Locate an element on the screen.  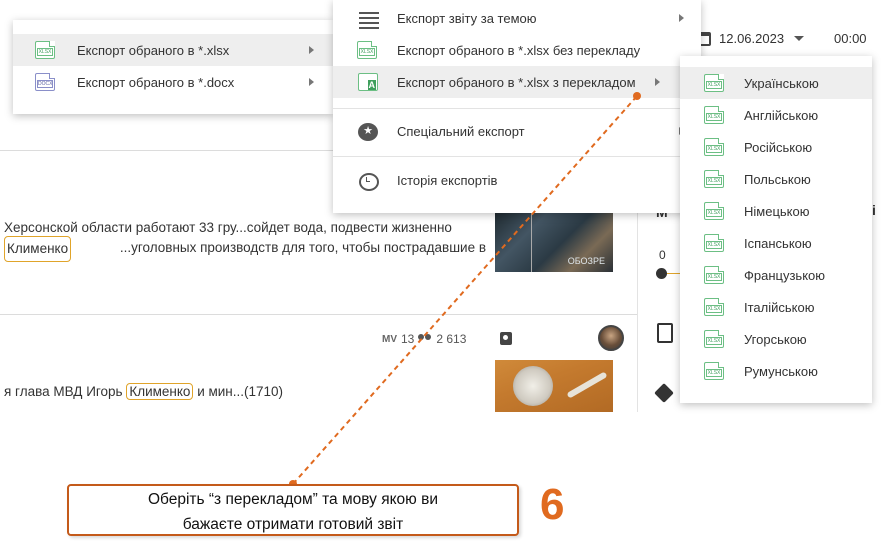
callout-line: бажаєте отримати готовий звіт is located at coordinates (293, 524).